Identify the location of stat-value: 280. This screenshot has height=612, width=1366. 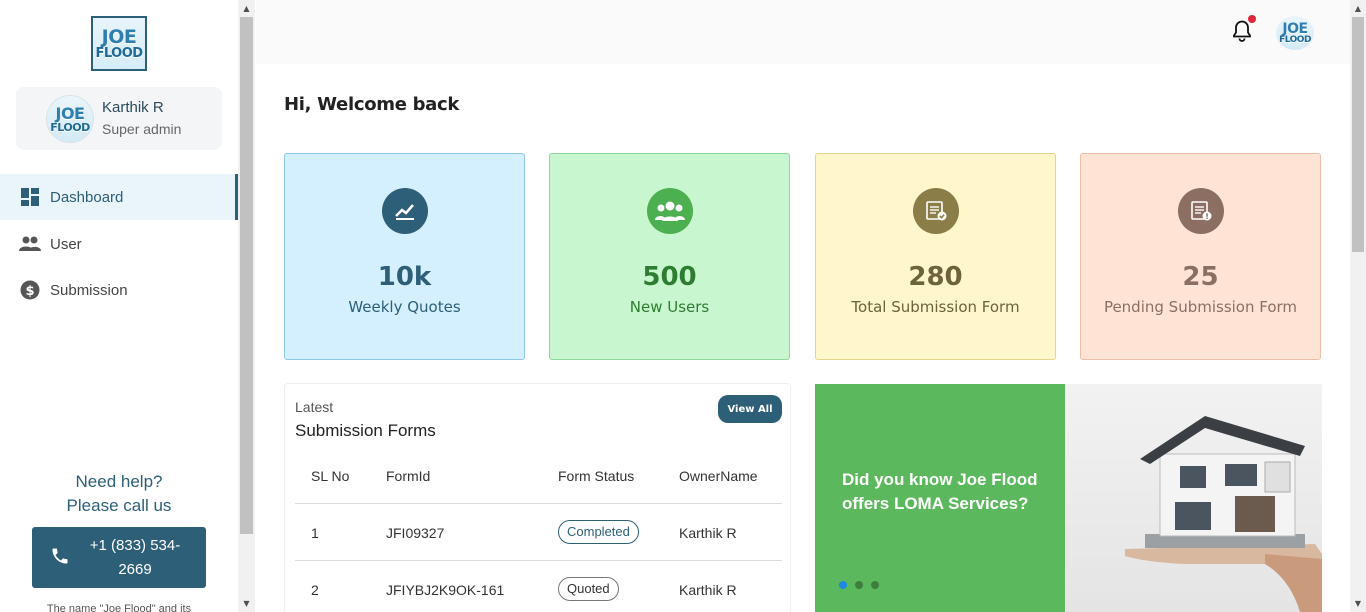
(935, 277).